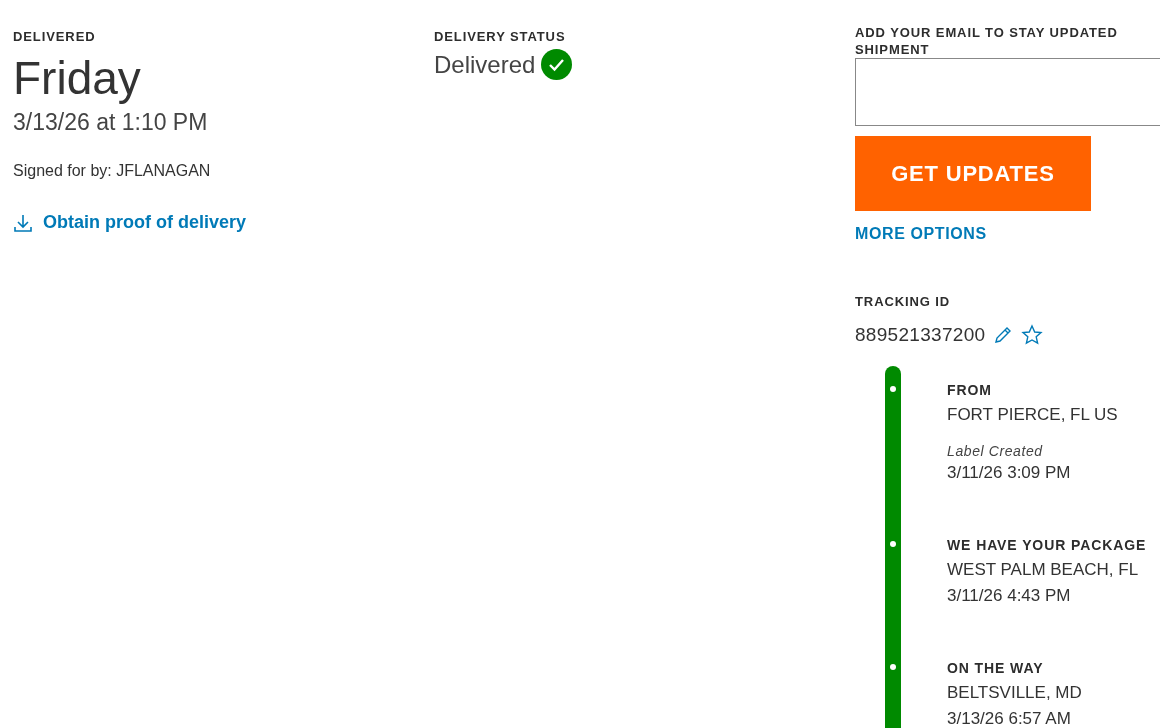 This screenshot has width=1160, height=728. I want to click on delivery-day: Friday, so click(223, 78).